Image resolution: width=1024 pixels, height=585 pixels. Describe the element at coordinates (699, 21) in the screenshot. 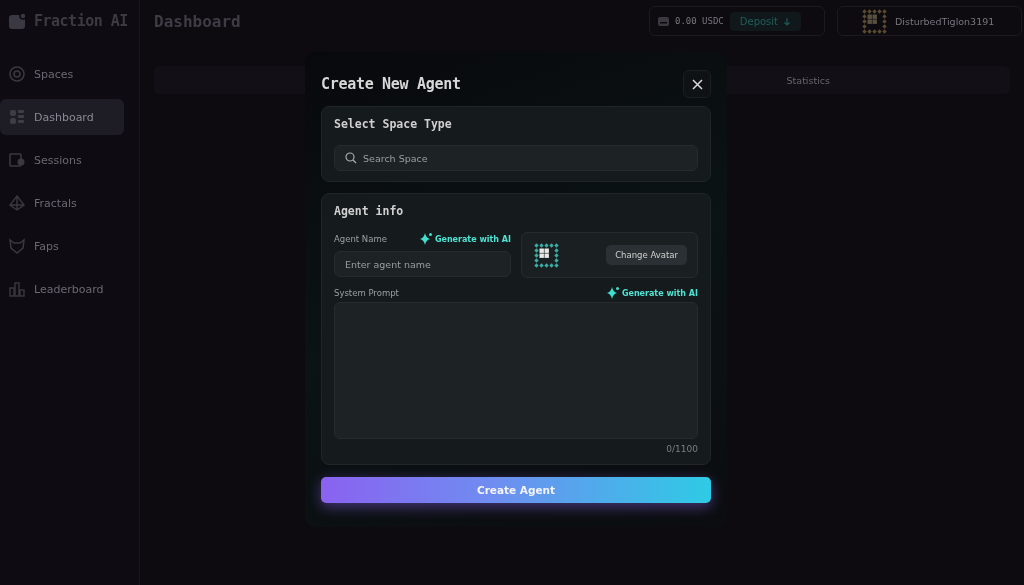

I see `balance-text: 0.00 USDC` at that location.